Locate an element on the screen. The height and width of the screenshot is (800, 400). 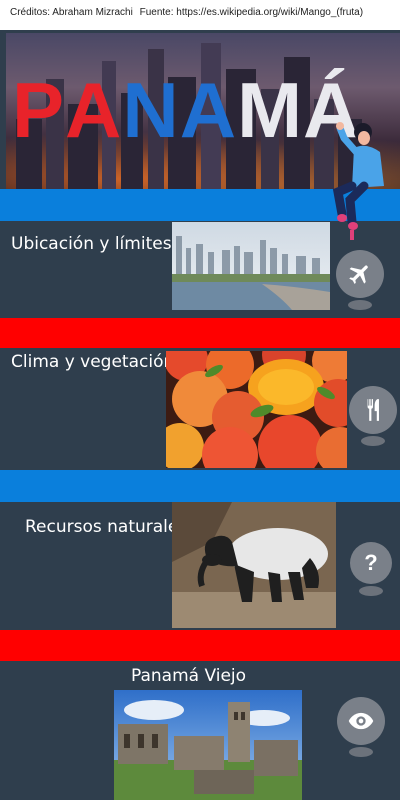
airplane-pin is located at coordinates (360, 280).